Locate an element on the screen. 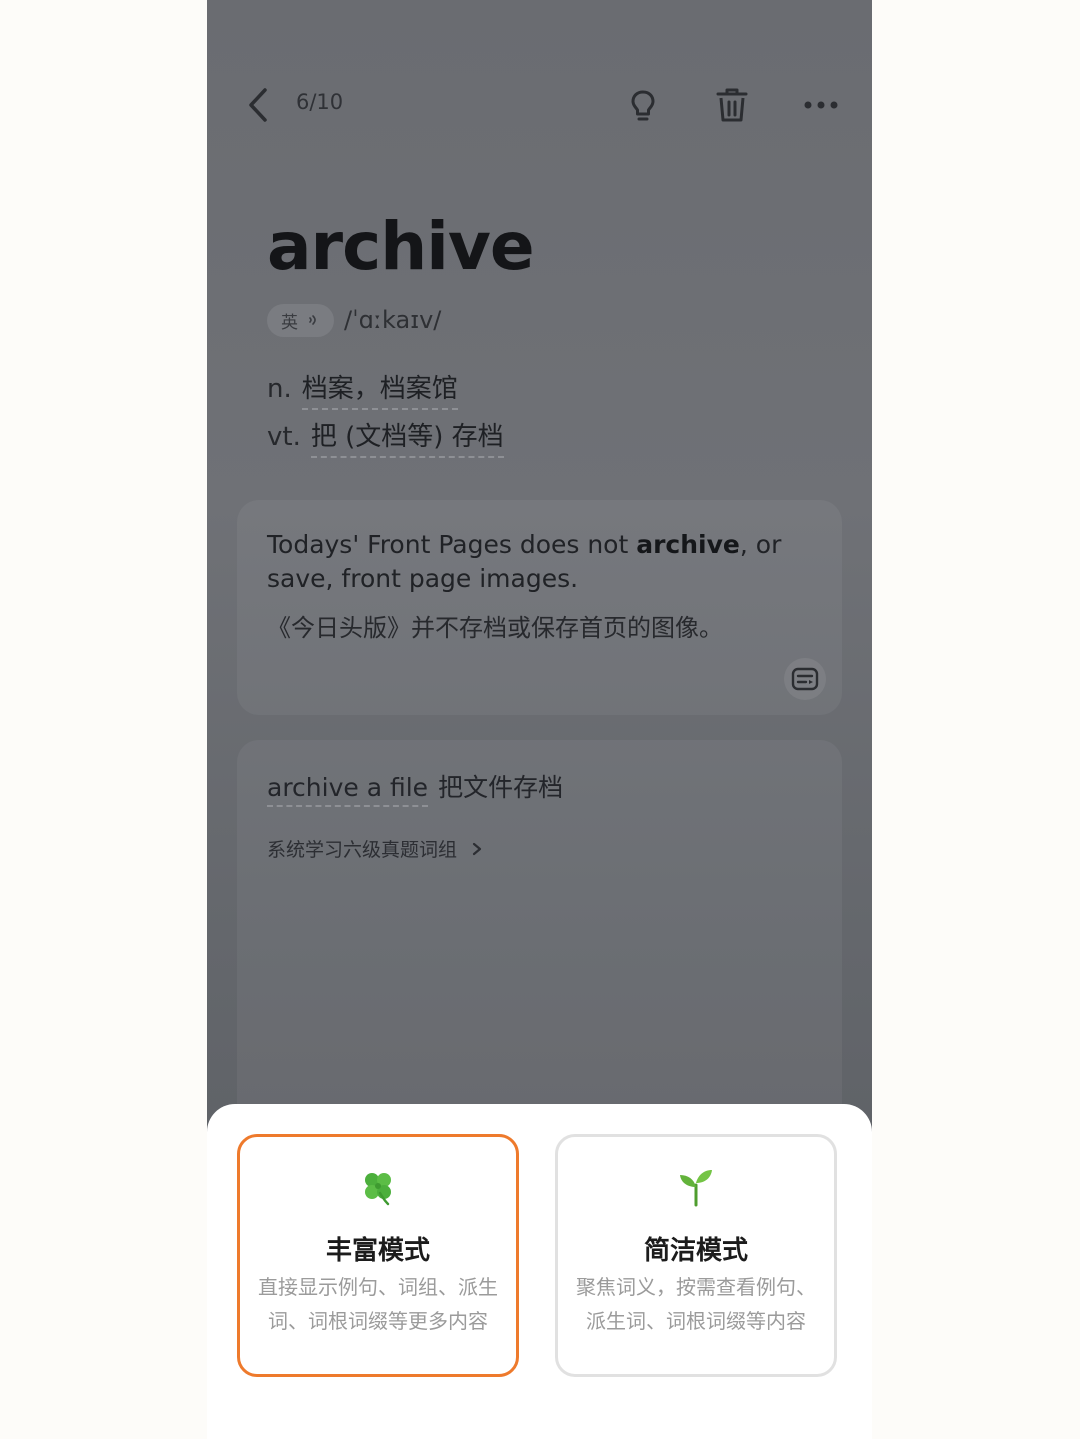 The width and height of the screenshot is (1080, 1439). more-icon is located at coordinates (821, 105).